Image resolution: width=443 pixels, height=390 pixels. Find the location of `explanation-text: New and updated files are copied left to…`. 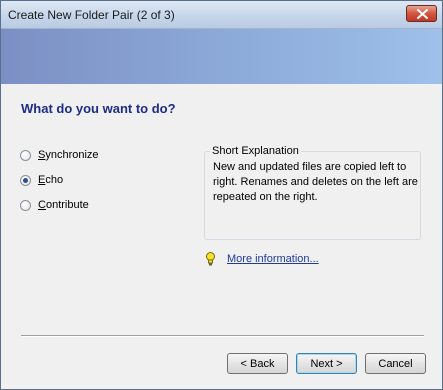

explanation-text: New and updated files are copied left to… is located at coordinates (315, 182).